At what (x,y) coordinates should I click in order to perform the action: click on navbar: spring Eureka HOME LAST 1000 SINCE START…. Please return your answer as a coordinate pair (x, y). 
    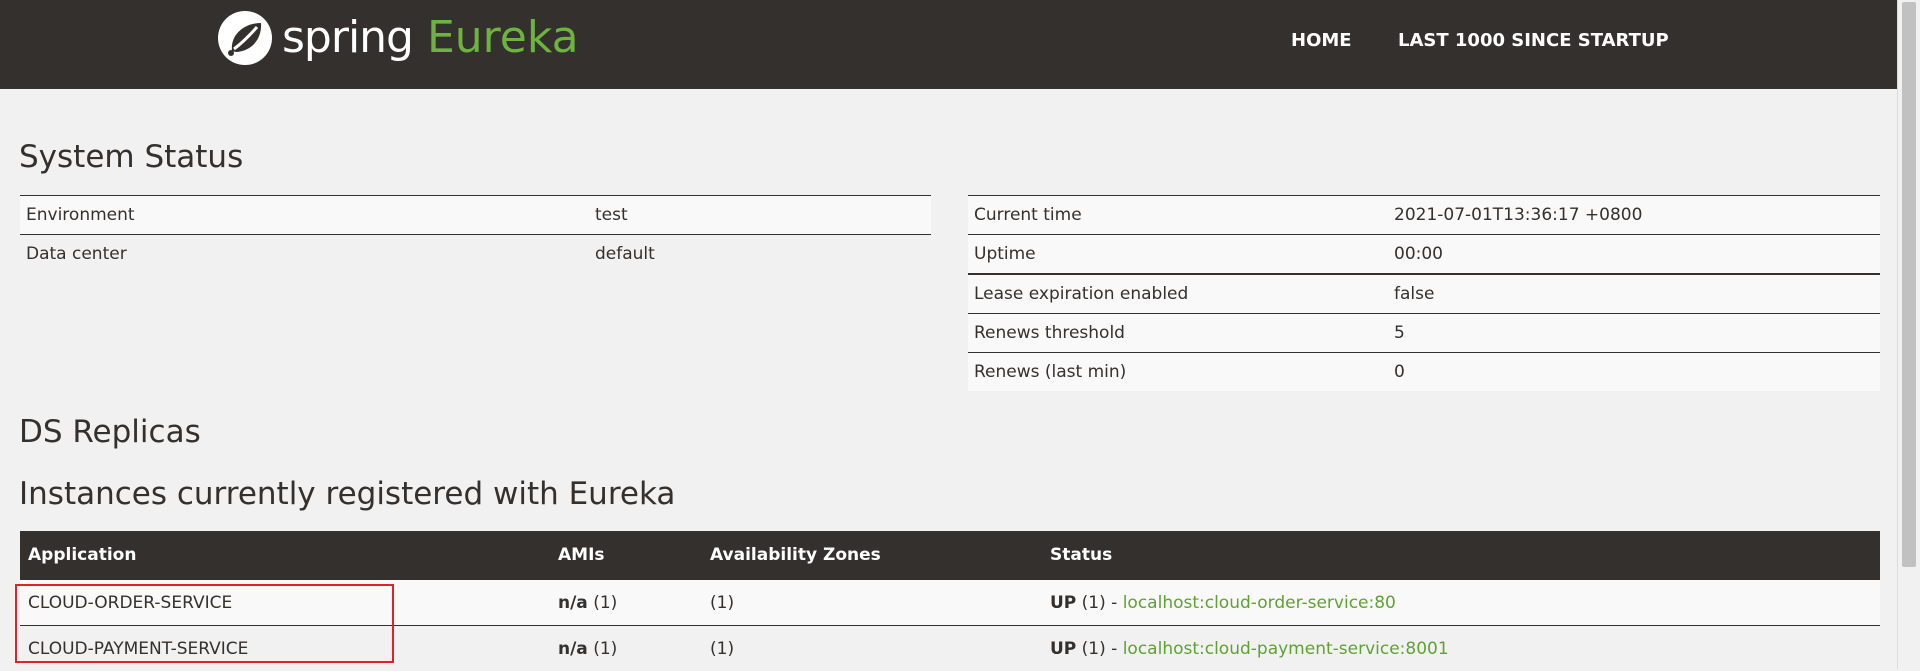
    Looking at the image, I should click on (949, 44).